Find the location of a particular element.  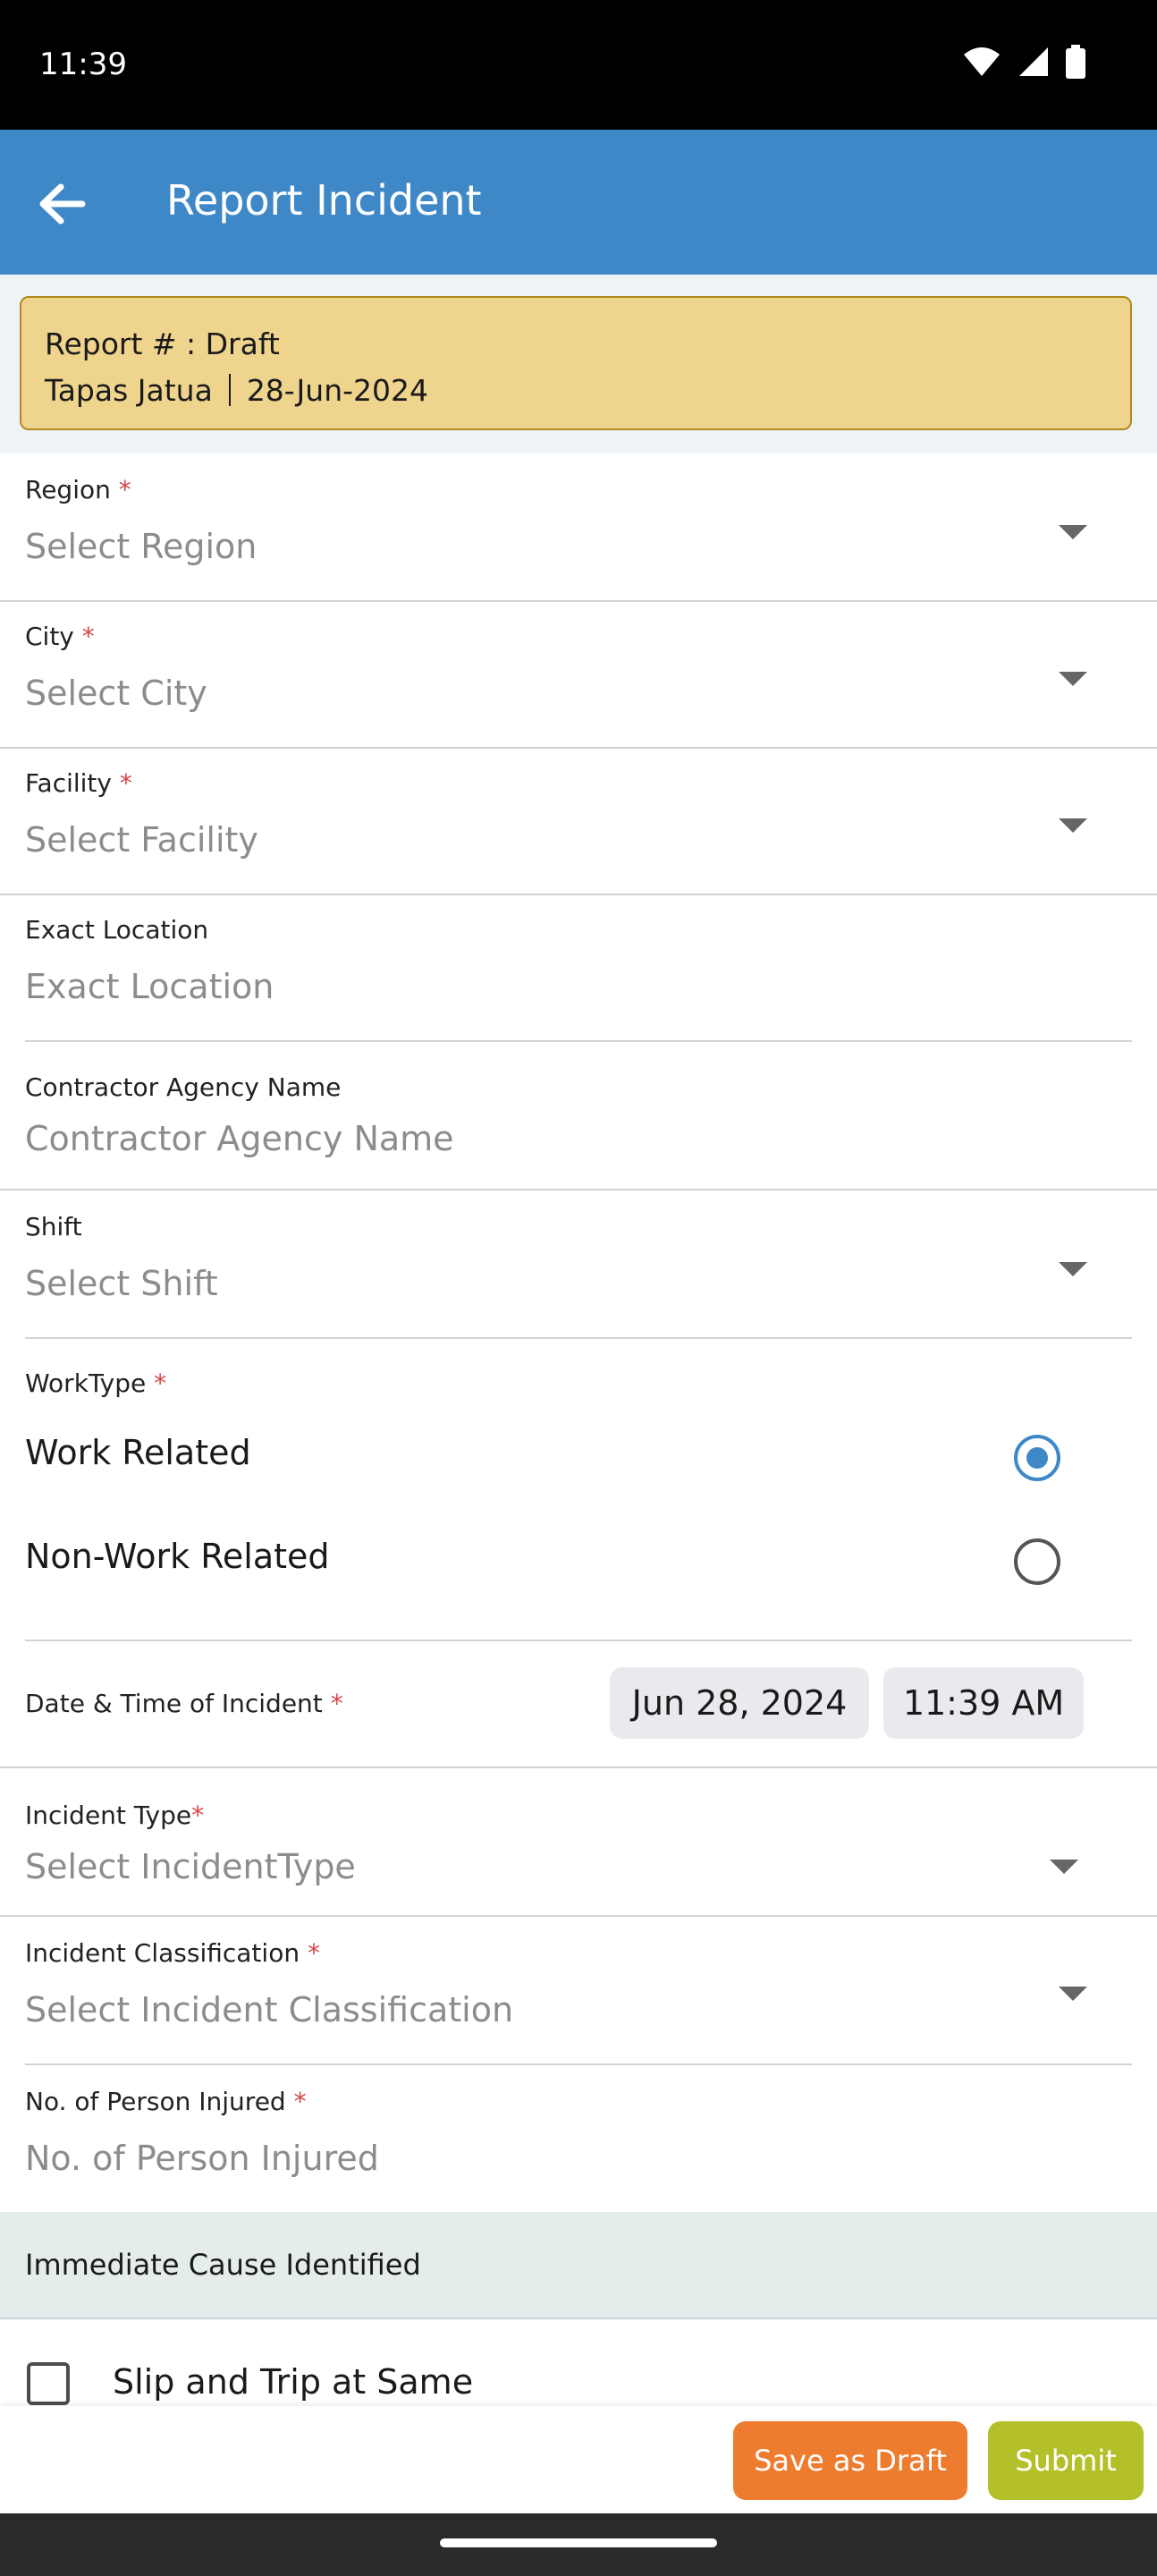

persons-injured-input: No. of Person Injured is located at coordinates (202, 2158).